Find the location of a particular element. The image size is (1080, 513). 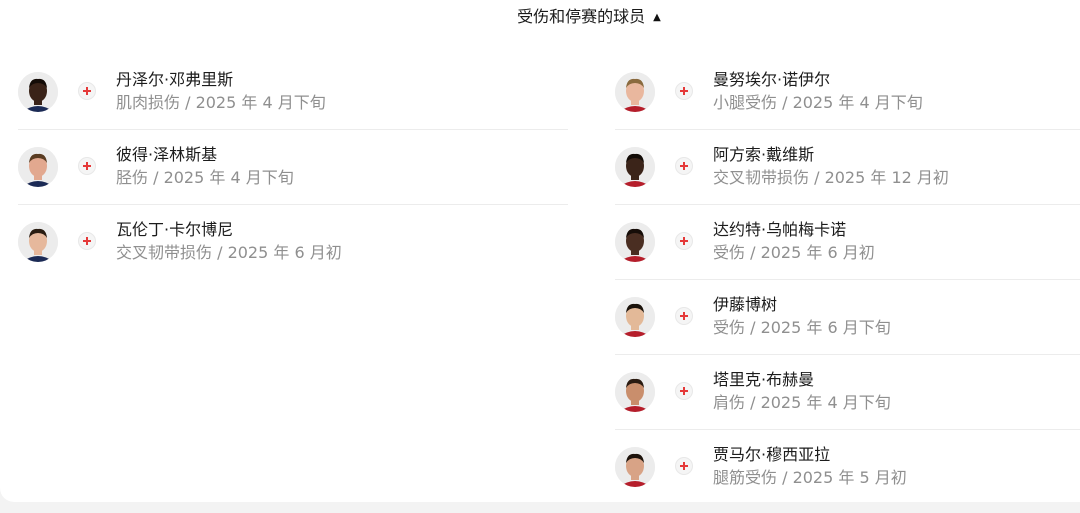

injury-detail: 受伤 / 2025 年 6 月初 is located at coordinates (794, 252).